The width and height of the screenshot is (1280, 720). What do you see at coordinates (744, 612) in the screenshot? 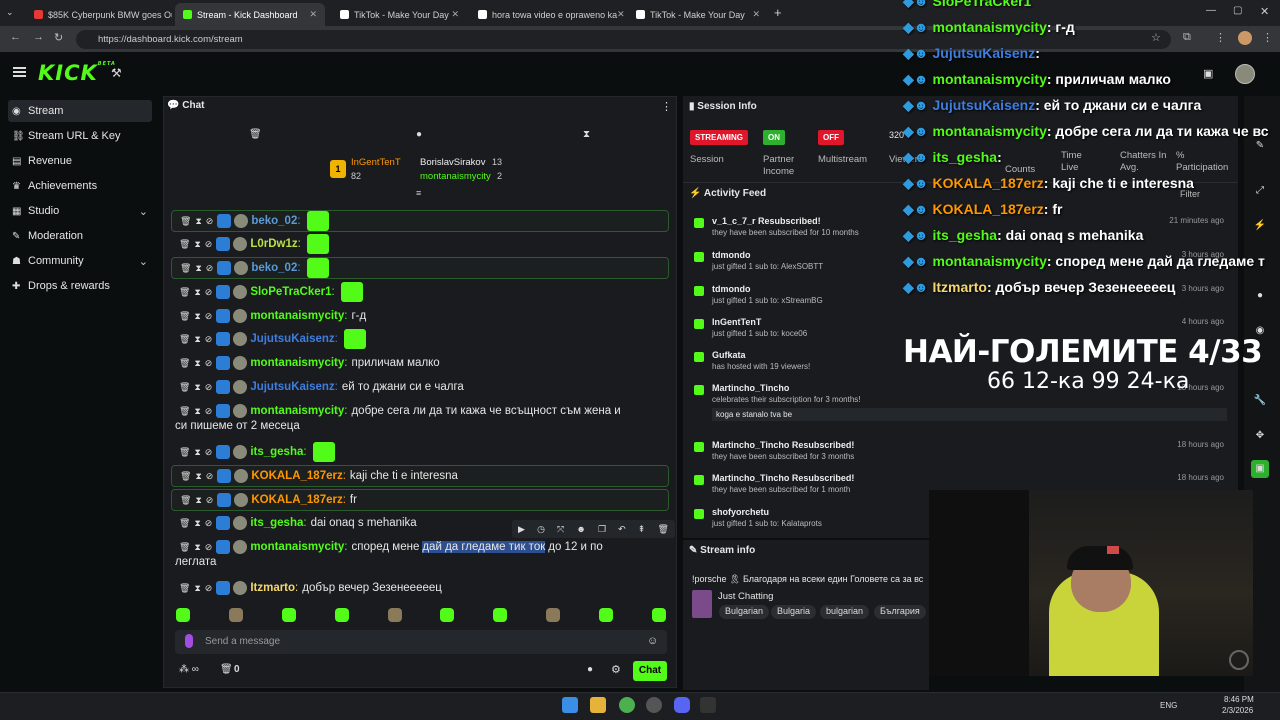
I see `tag-bulgarian: Bulgarian` at bounding box center [744, 612].